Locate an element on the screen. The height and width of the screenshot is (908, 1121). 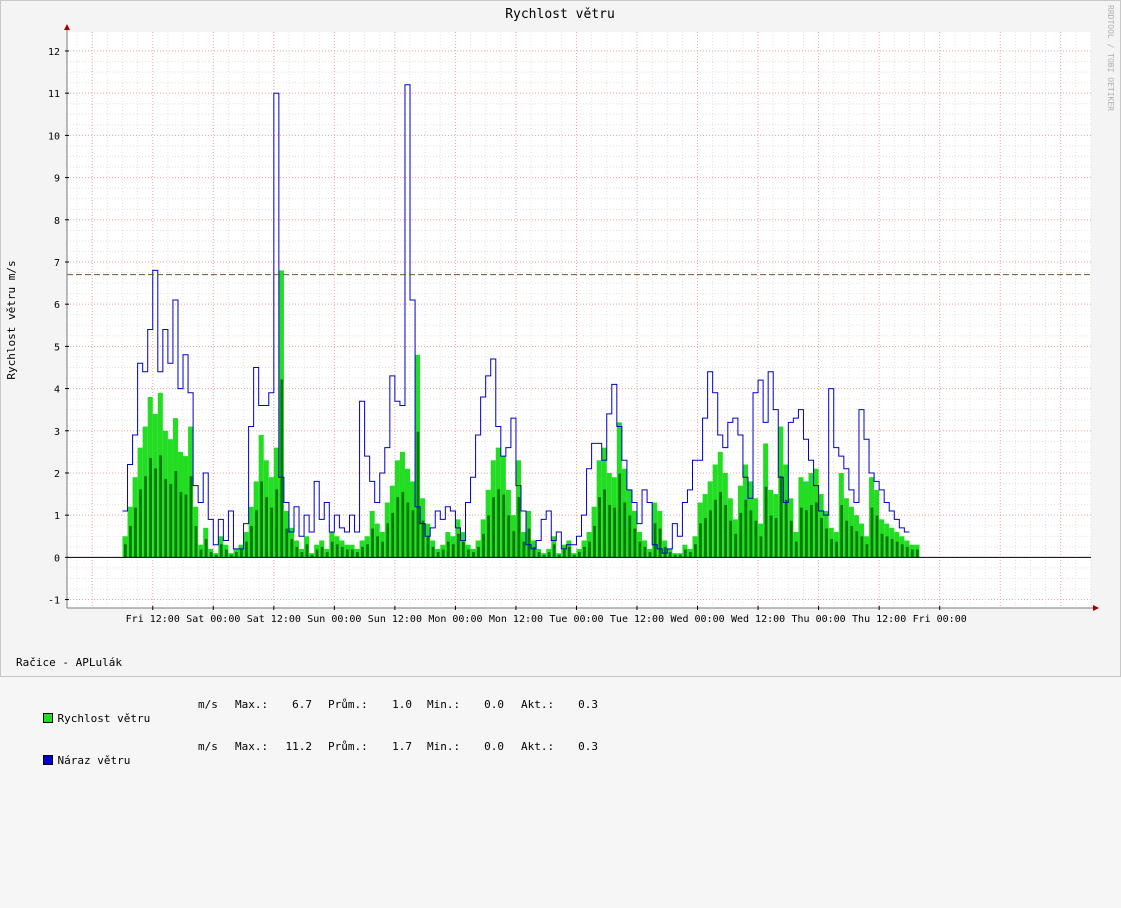
legend-avg-label: Prům.: is located at coordinates (348, 746).